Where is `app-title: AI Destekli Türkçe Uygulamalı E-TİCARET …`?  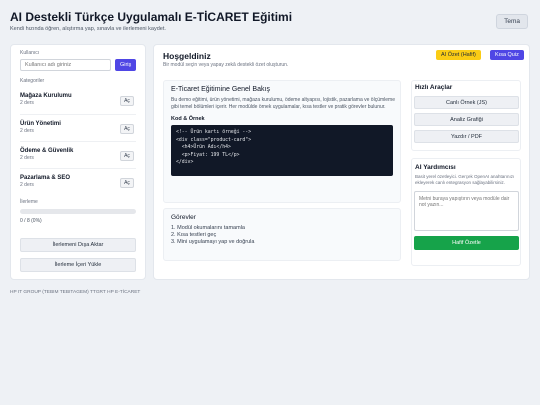
app-title: AI Destekli Türkçe Uygulamalı E-TİCARET … is located at coordinates (151, 17).